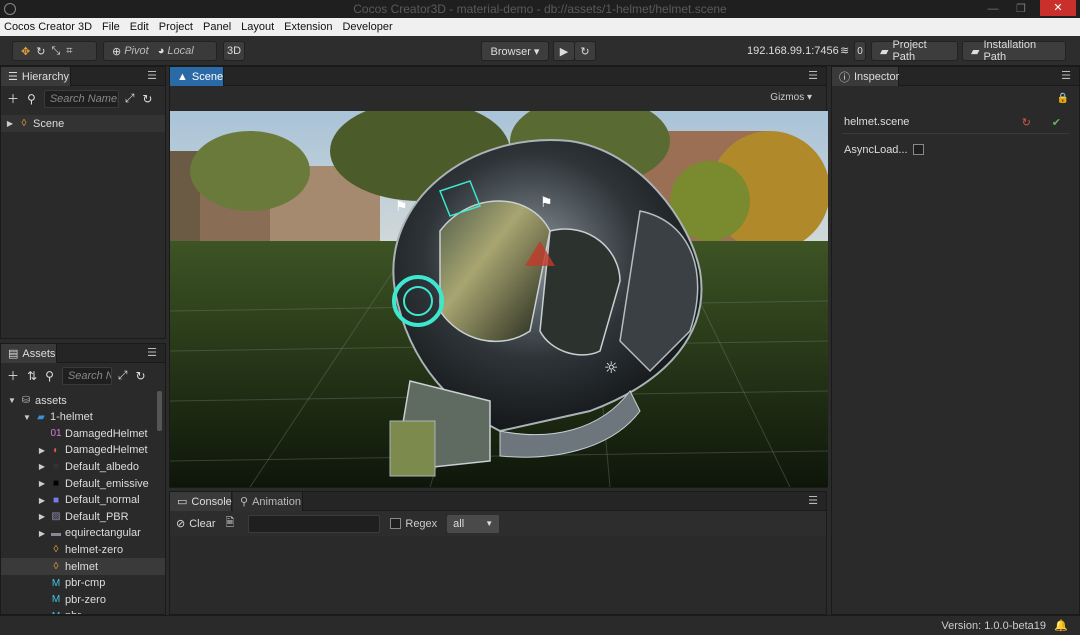 This screenshot has height=635, width=1080. What do you see at coordinates (83, 611) in the screenshot?
I see `asset-item: Mpbr` at bounding box center [83, 611].